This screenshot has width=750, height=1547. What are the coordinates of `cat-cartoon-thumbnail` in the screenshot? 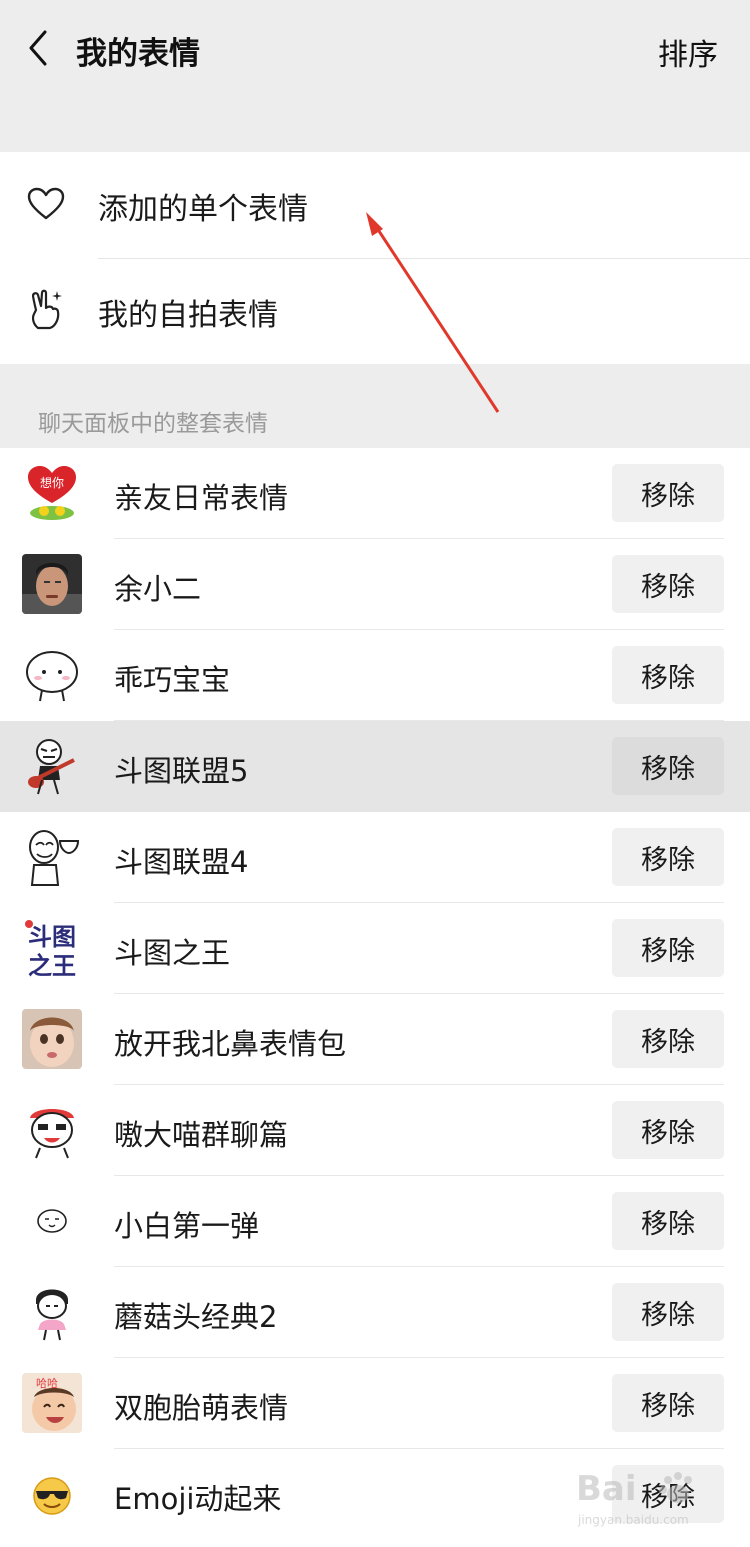 It's located at (52, 1130).